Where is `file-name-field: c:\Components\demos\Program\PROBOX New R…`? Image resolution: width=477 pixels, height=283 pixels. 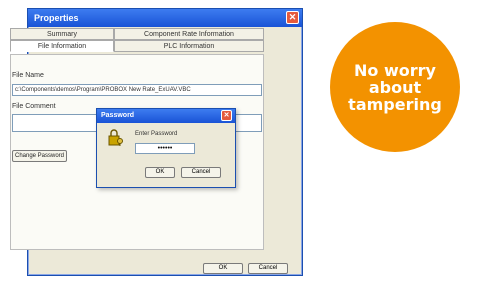 file-name-field: c:\Components\demos\Program\PROBOX New R… is located at coordinates (137, 90).